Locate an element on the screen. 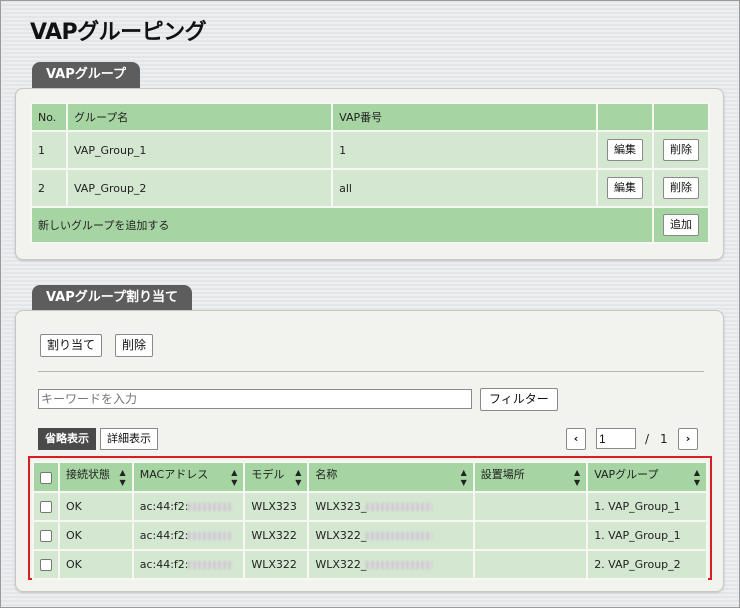 The width and height of the screenshot is (740, 608). prev-page-icon: ‹ is located at coordinates (576, 439).